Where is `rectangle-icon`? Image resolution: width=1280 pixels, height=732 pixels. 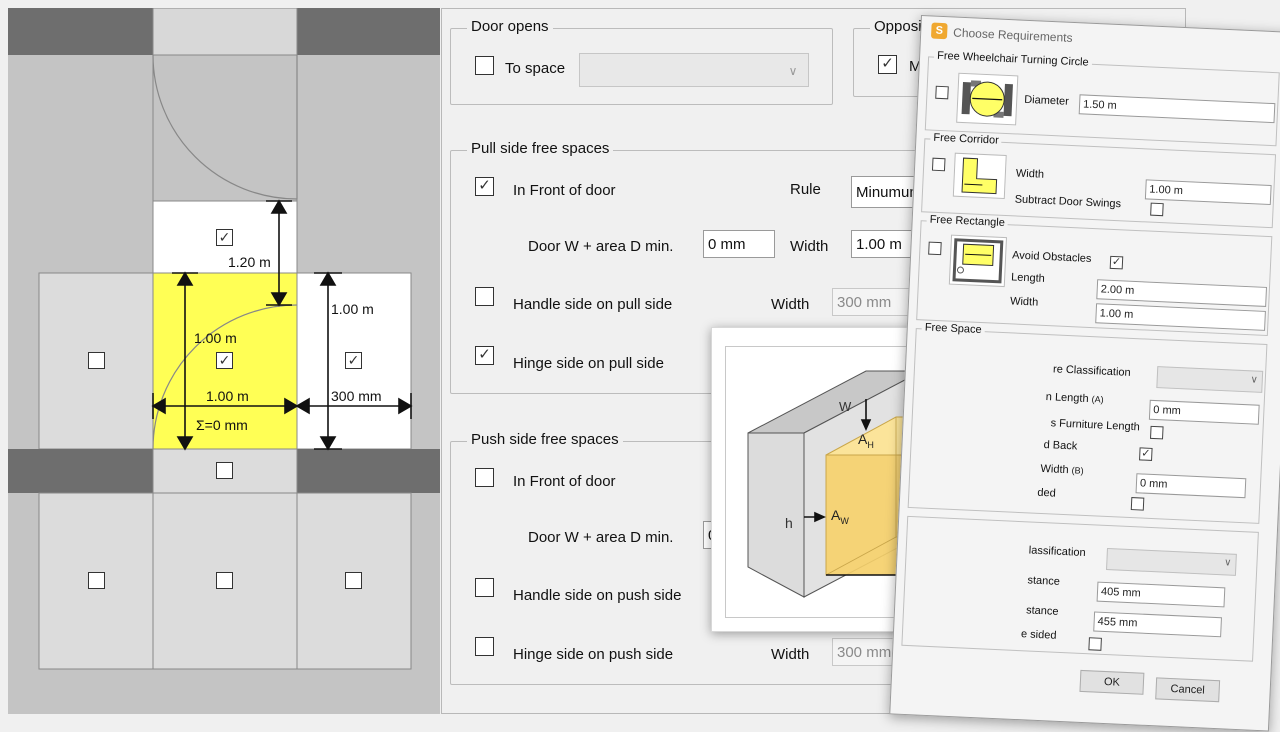 rectangle-icon is located at coordinates (978, 261).